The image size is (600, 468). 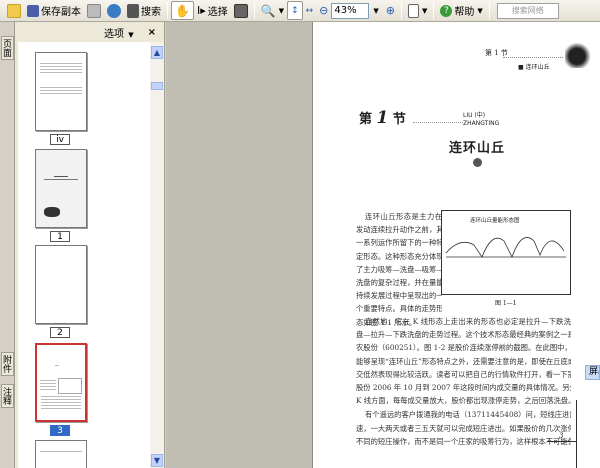 I want to click on search-label: 搜索, so click(x=151, y=12).